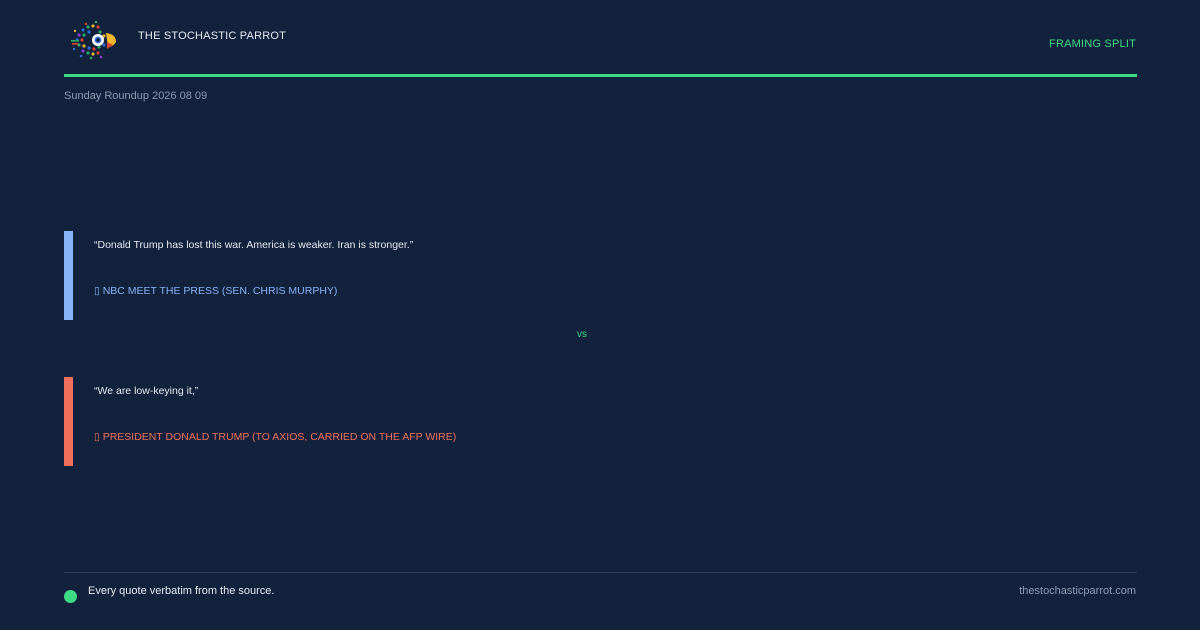 The height and width of the screenshot is (630, 1200). I want to click on footer-divider, so click(600, 572).